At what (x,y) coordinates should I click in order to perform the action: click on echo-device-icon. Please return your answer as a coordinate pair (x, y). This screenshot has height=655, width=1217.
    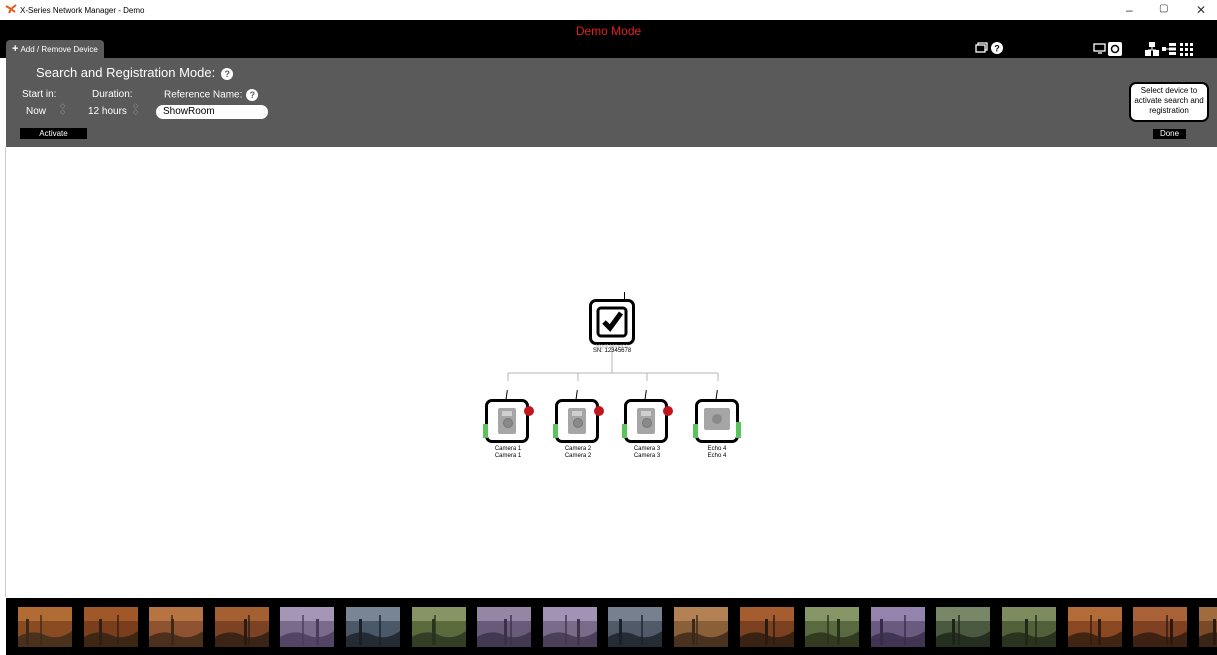
    Looking at the image, I should click on (717, 419).